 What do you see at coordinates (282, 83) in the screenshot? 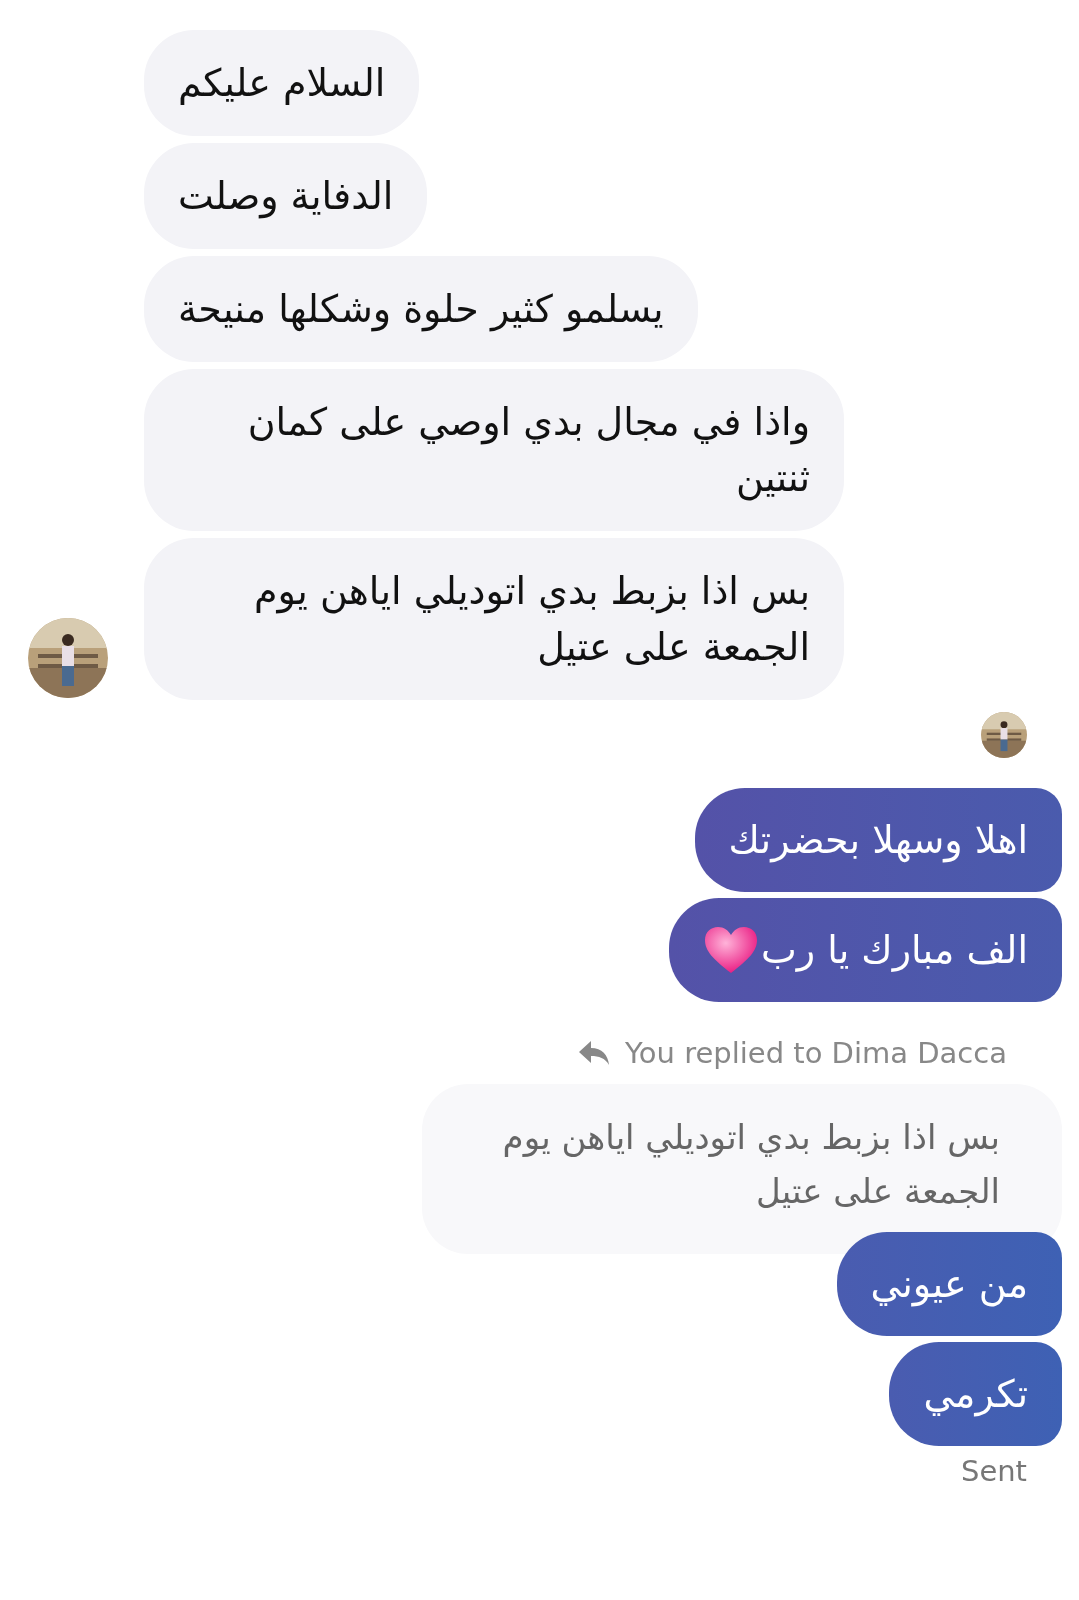
I see `message-bubble: السلام عليكم` at bounding box center [282, 83].